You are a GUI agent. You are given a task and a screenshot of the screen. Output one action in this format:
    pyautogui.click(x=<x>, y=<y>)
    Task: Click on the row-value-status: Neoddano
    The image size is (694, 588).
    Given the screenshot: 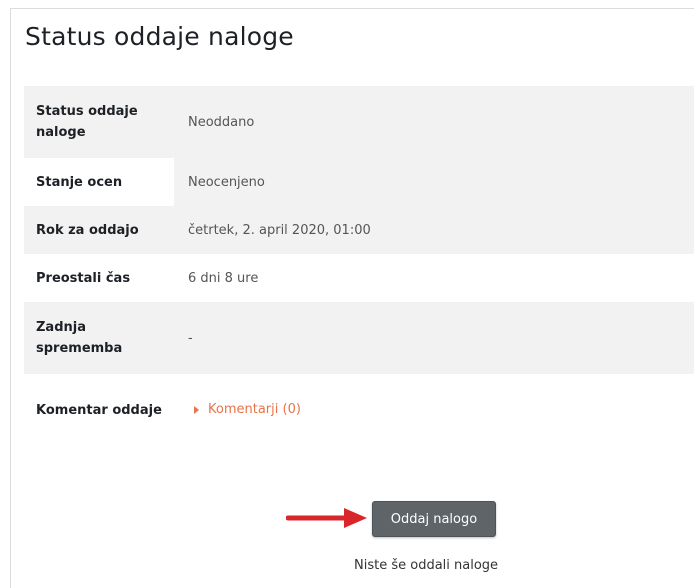 What is the action you would take?
    pyautogui.click(x=434, y=122)
    